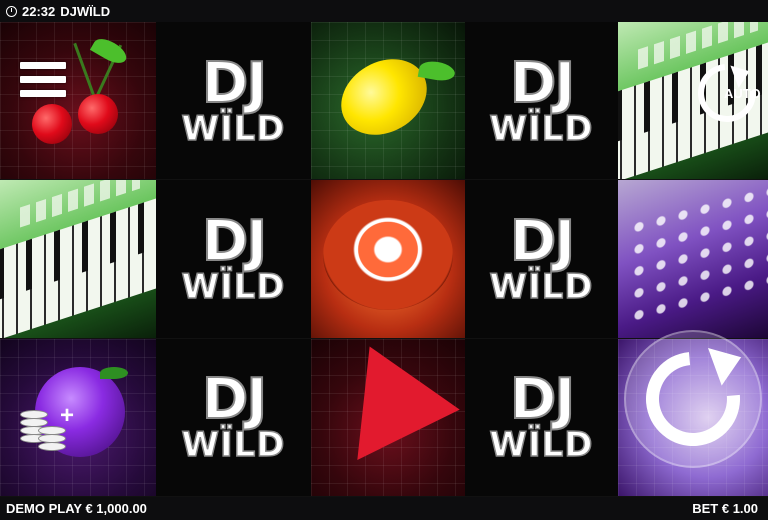 The height and width of the screenshot is (520, 768). What do you see at coordinates (39, 11) in the screenshot?
I see `clock-time: 22:32` at bounding box center [39, 11].